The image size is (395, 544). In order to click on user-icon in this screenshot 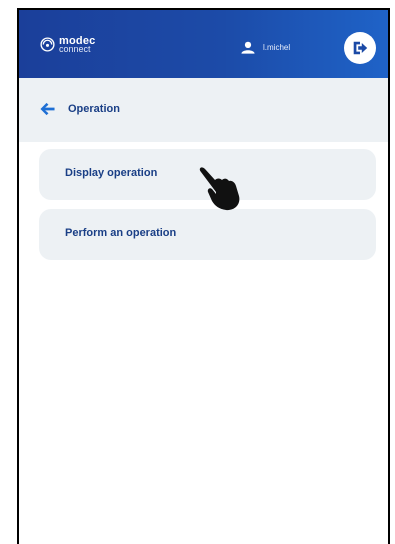, I will do `click(248, 47)`.